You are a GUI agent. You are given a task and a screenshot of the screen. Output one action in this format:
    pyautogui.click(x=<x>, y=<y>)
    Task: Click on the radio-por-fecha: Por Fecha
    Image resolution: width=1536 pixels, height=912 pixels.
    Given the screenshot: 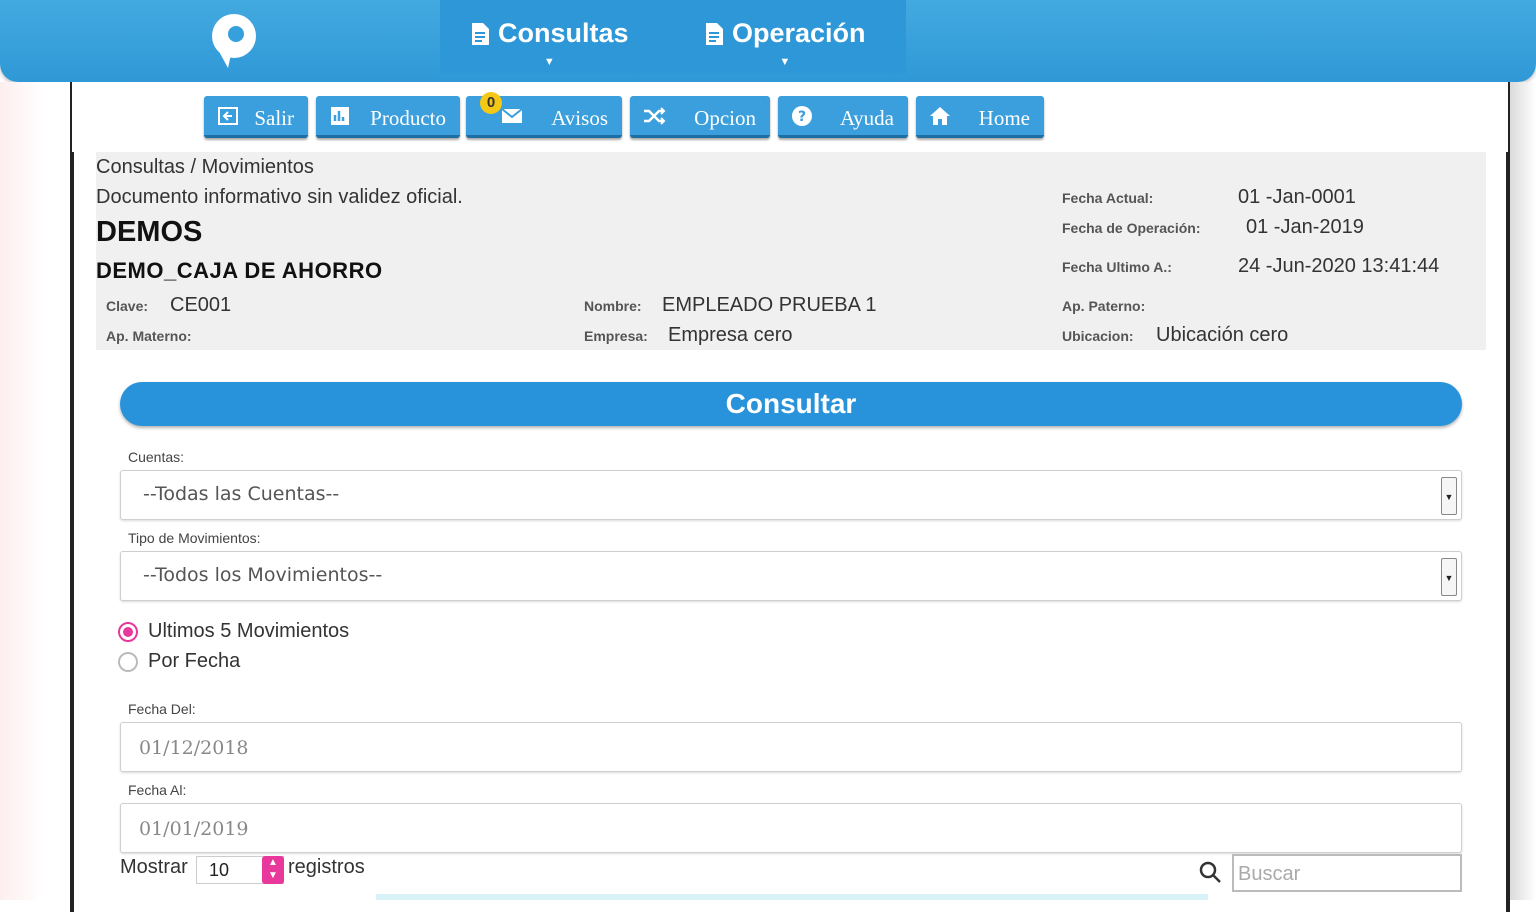 What is the action you would take?
    pyautogui.click(x=179, y=661)
    